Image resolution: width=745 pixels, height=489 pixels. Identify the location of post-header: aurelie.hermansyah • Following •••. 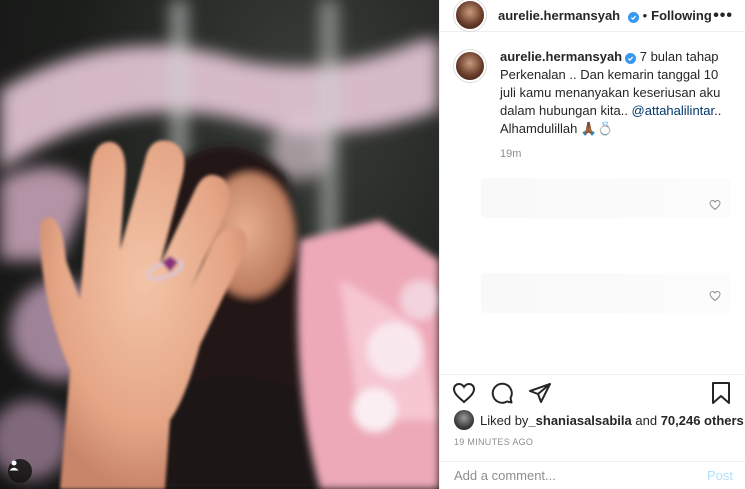
(592, 16).